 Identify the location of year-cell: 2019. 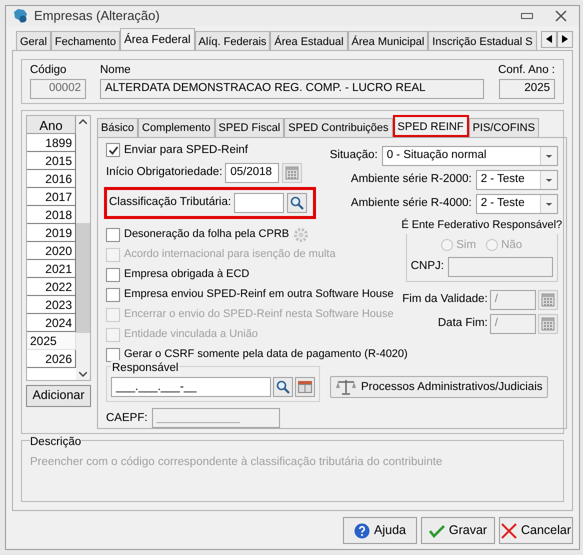
(51, 233).